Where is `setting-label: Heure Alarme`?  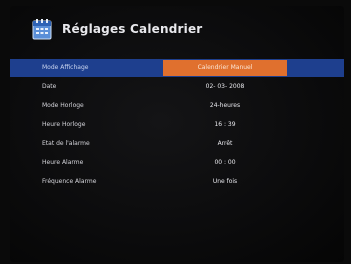
setting-label: Heure Alarme is located at coordinates (63, 163).